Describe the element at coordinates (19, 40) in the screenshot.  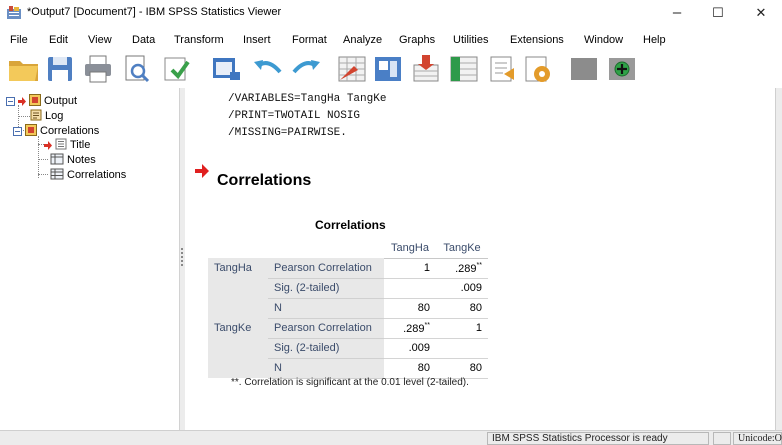
I see `menu-file: File` at that location.